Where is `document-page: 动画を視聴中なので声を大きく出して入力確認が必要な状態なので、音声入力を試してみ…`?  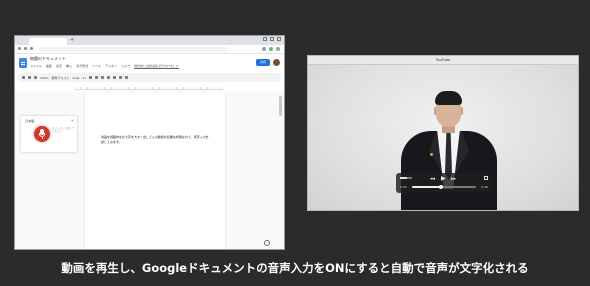 document-page: 动画を視聴中なので声を大きく出して入力確認が必要な状態なので、音声入力を試してみ… is located at coordinates (155, 170).